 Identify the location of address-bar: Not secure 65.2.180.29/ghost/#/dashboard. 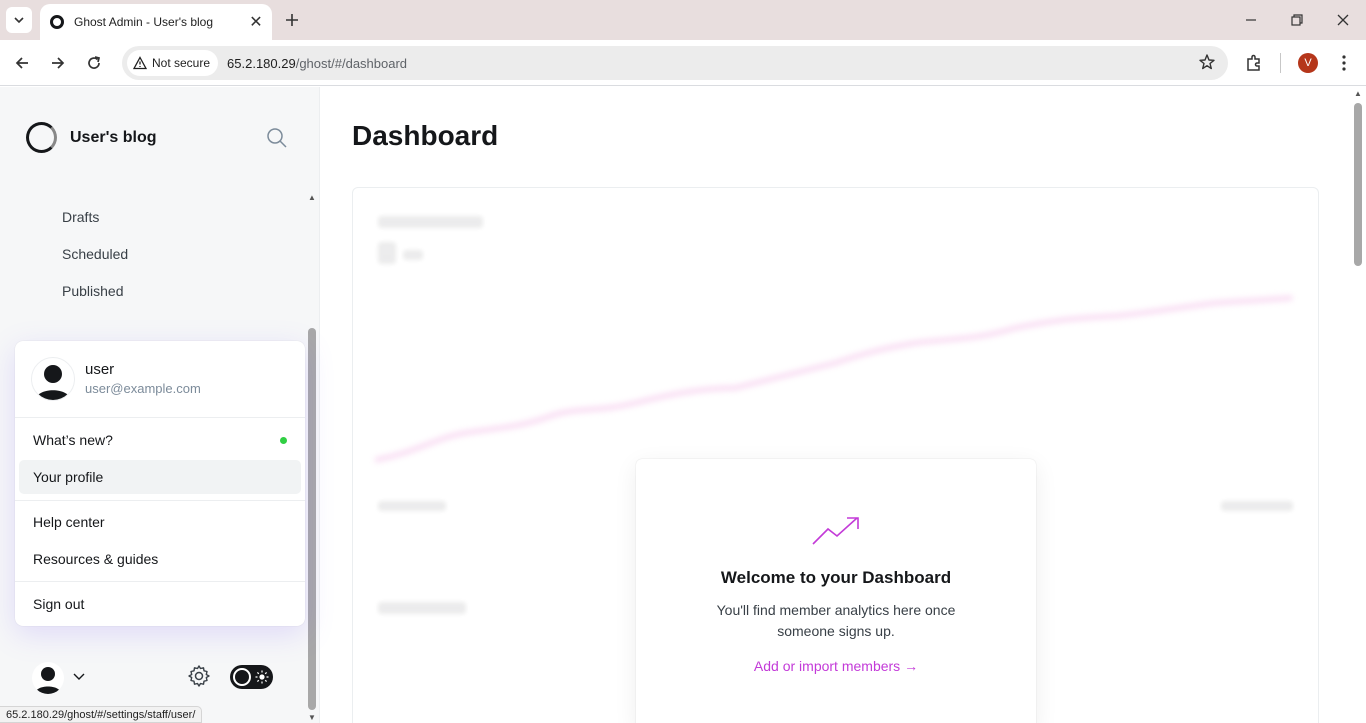
(675, 63).